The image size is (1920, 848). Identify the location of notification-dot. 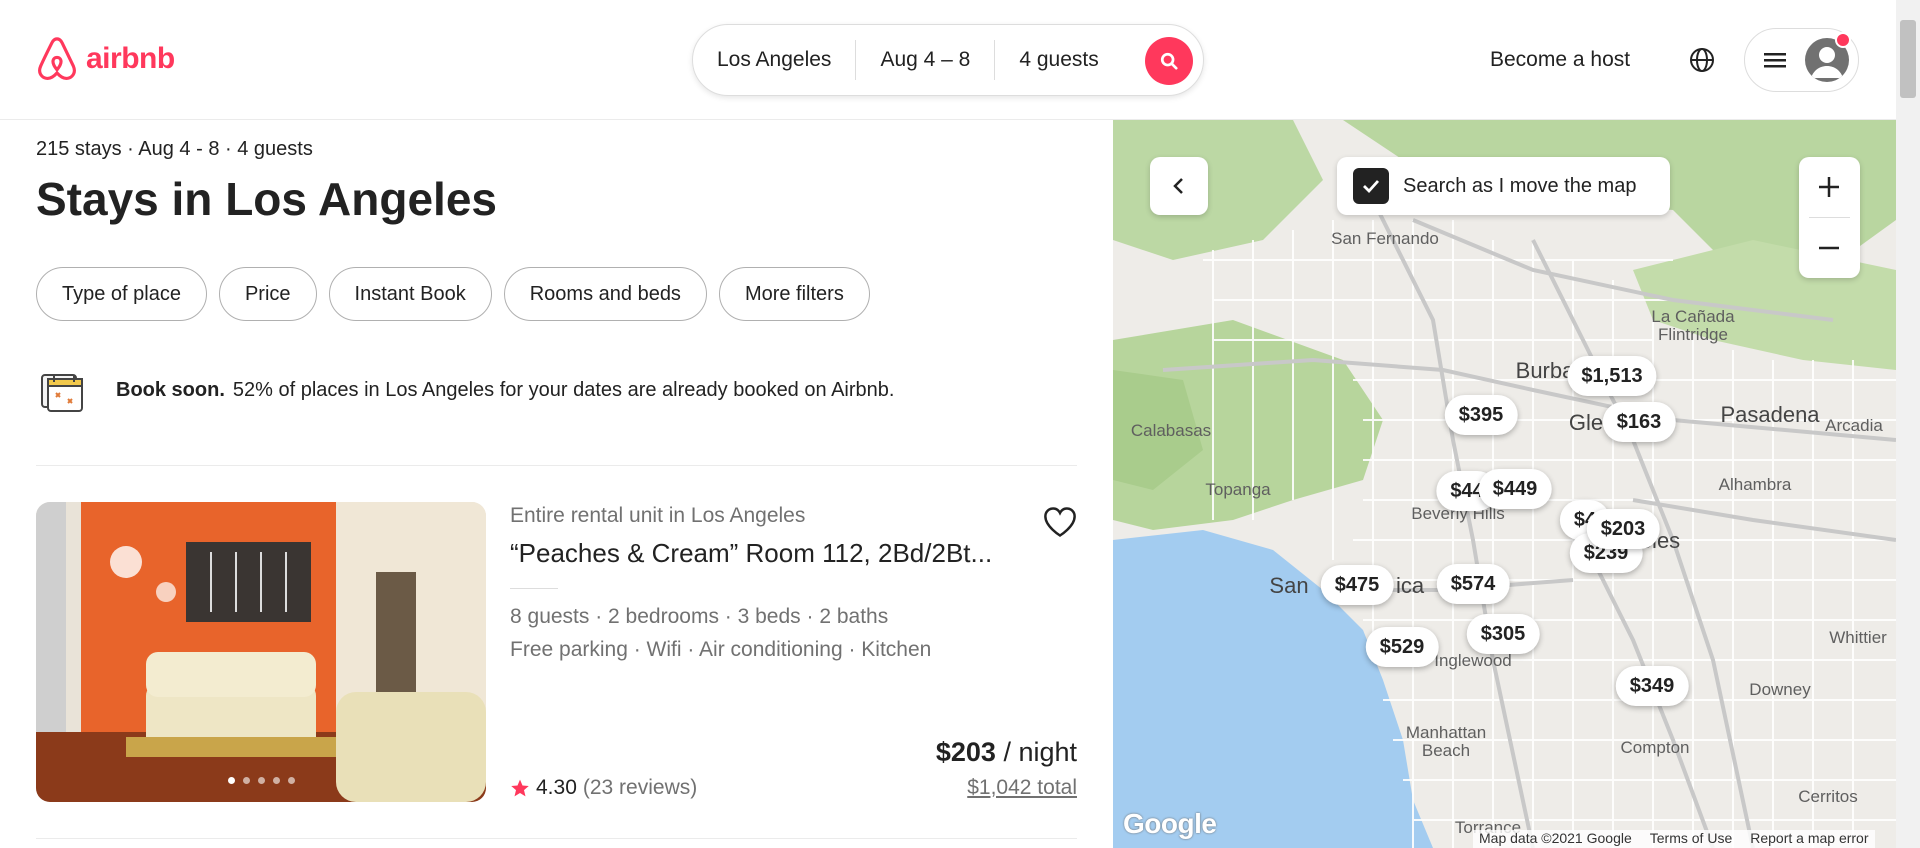
(1843, 40).